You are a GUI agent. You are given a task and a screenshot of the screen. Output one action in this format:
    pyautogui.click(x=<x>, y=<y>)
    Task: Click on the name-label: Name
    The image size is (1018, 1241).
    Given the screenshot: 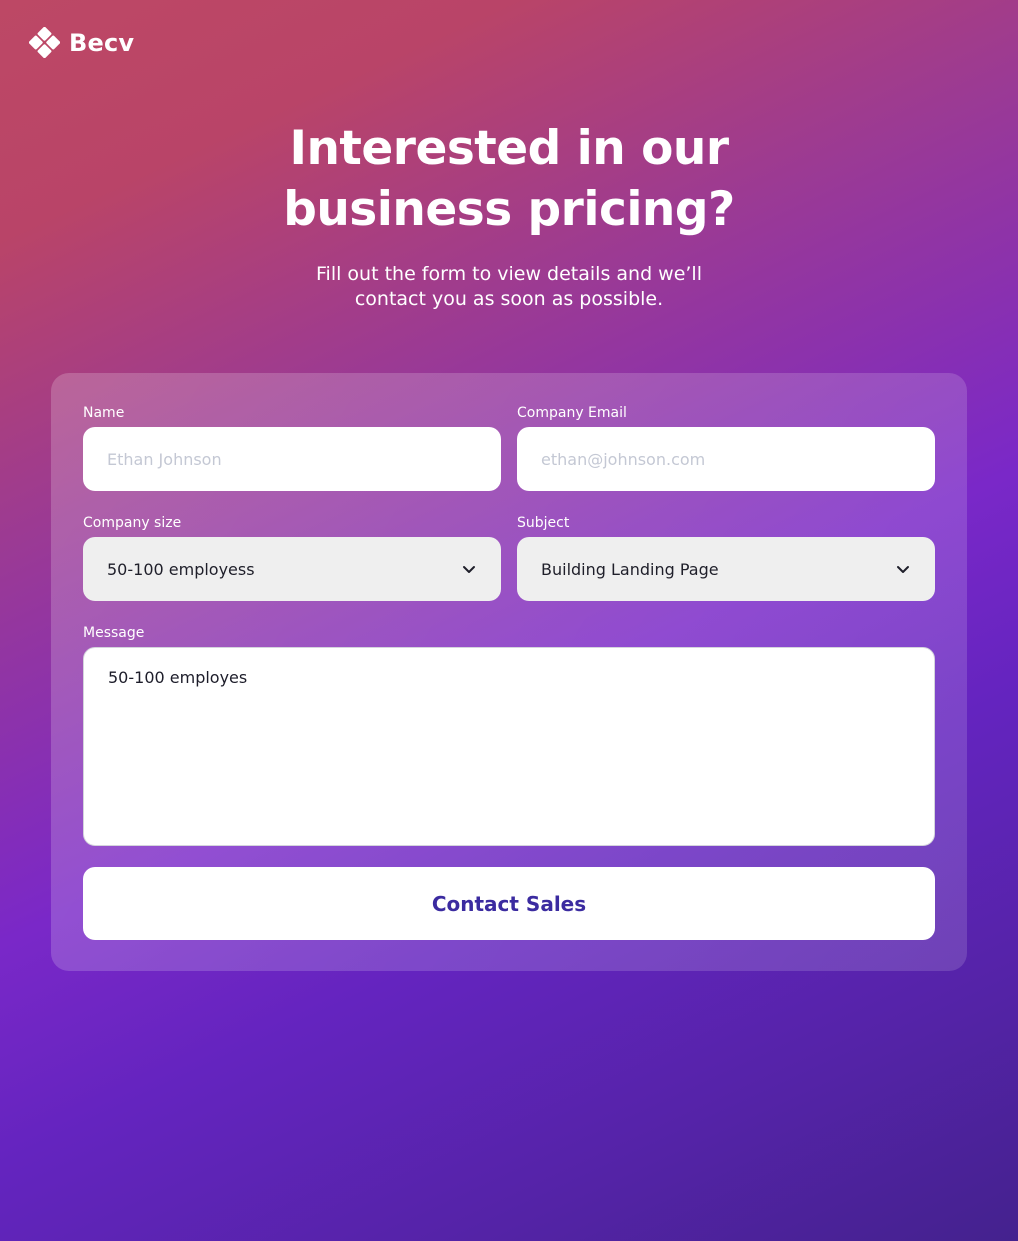 What is the action you would take?
    pyautogui.click(x=104, y=413)
    